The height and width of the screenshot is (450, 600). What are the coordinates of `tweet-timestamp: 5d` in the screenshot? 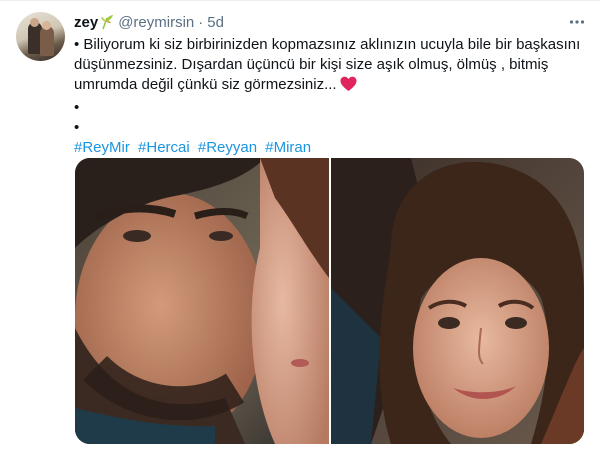 It's located at (215, 22).